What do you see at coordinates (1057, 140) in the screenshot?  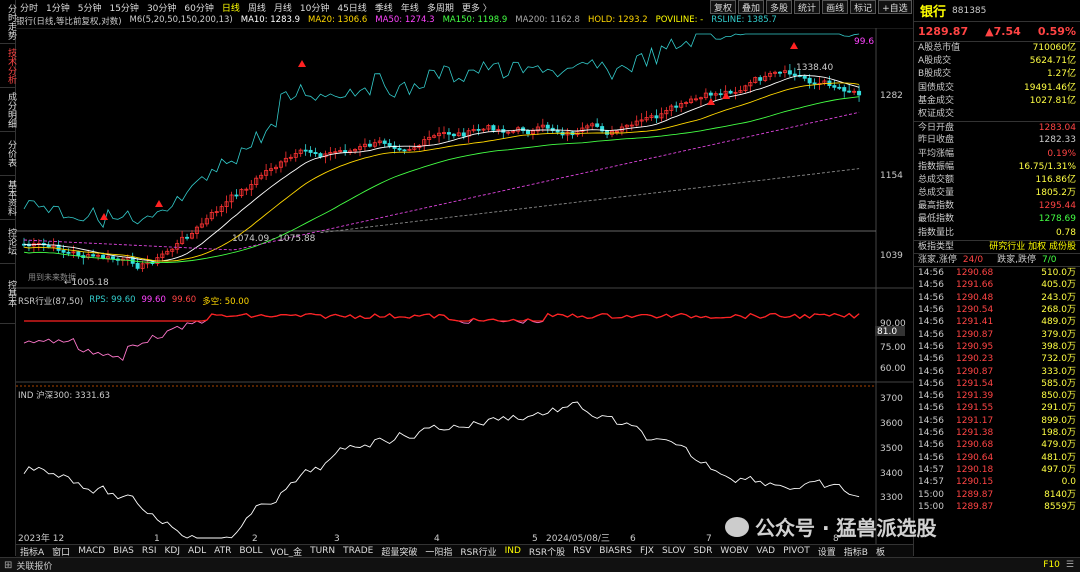 I see `field-value: 1282.33` at bounding box center [1057, 140].